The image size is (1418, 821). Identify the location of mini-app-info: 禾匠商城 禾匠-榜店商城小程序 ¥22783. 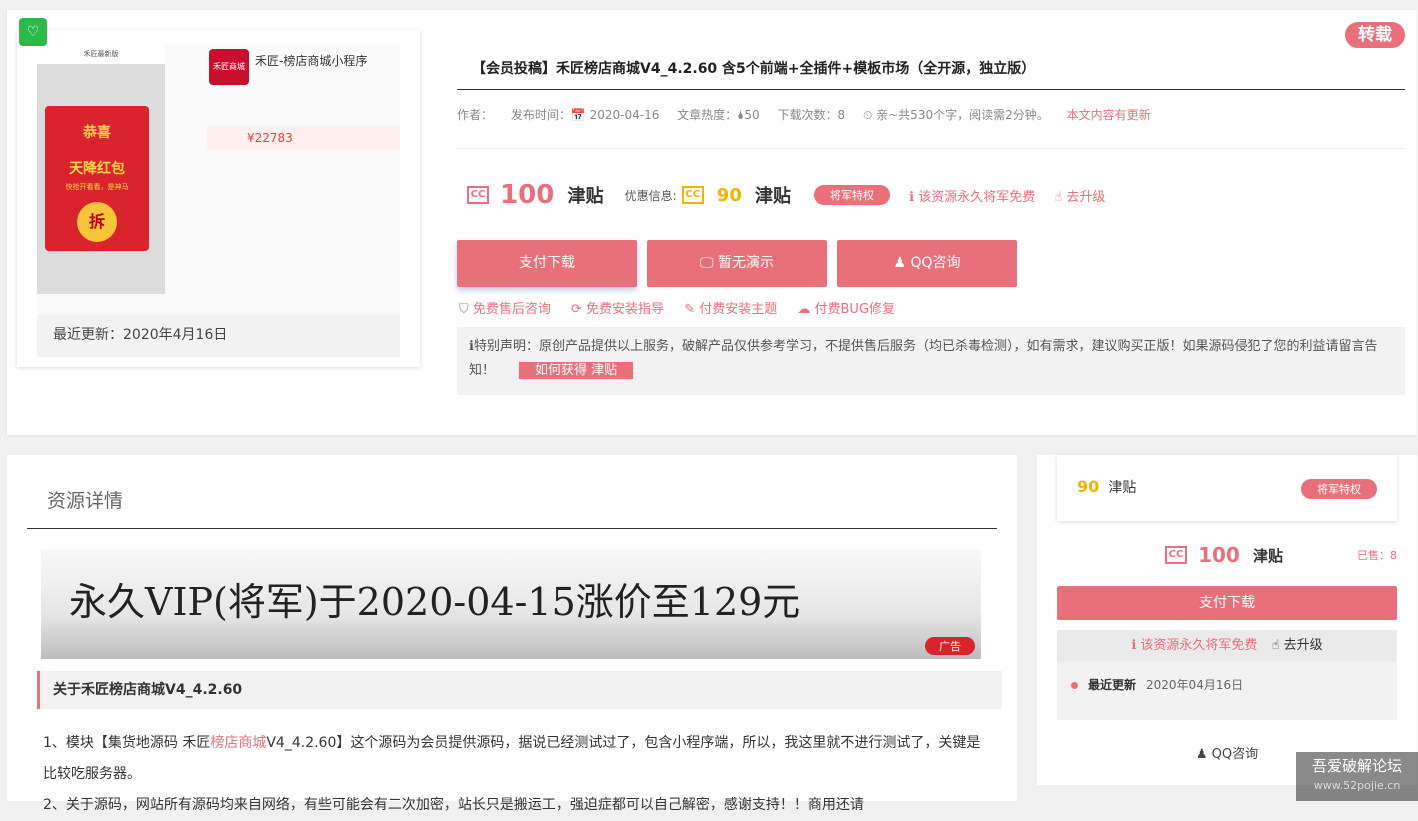
(303, 169).